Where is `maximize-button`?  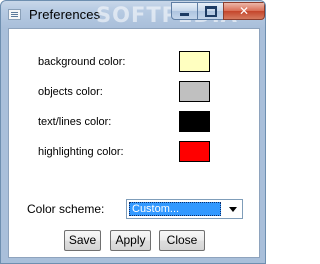
maximize-button is located at coordinates (210, 11).